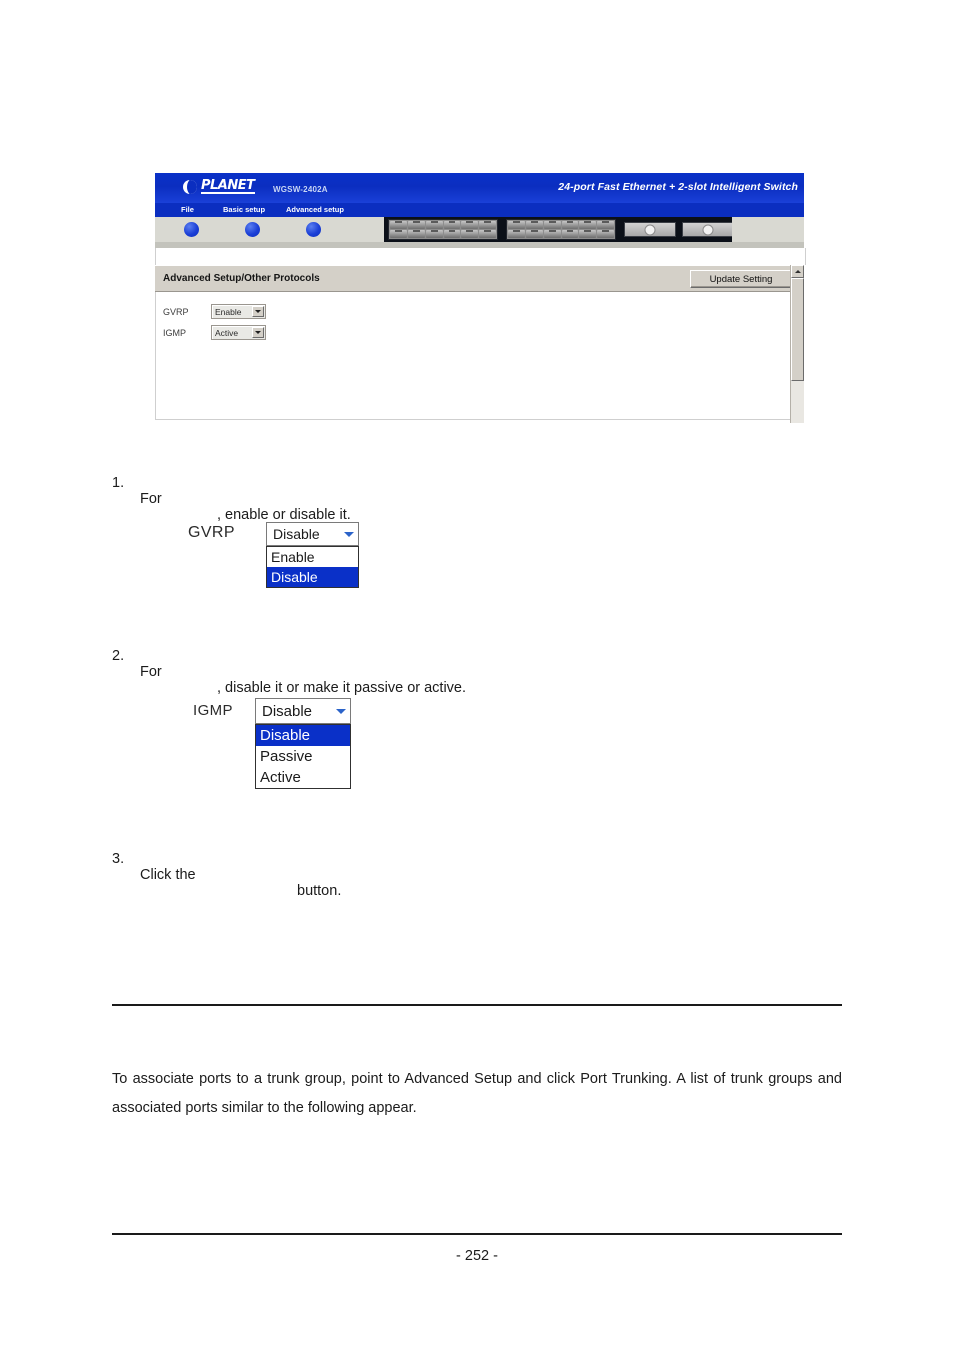 The width and height of the screenshot is (954, 1351). I want to click on crescent-moon-icon, so click(190, 186).